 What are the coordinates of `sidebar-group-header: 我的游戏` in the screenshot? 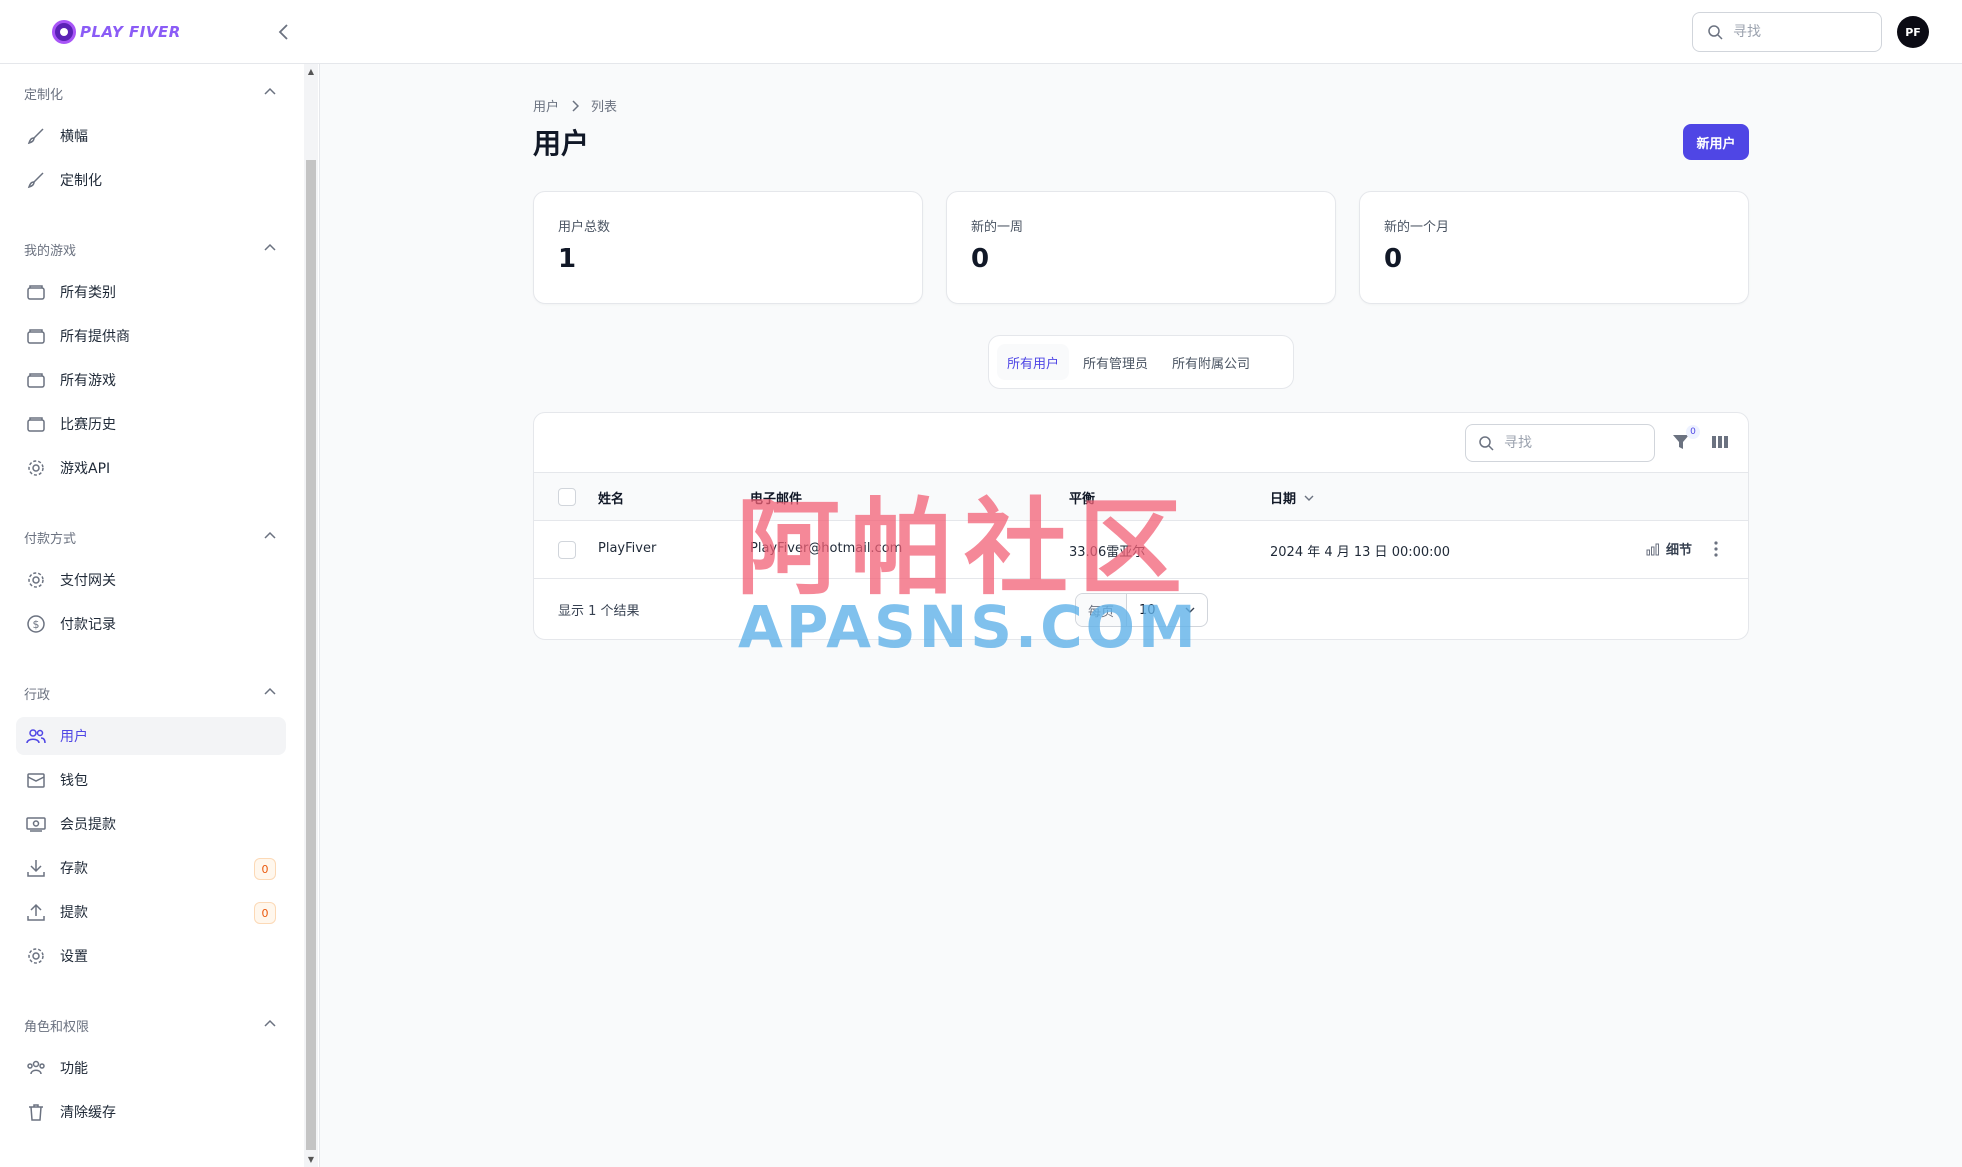 It's located at (150, 249).